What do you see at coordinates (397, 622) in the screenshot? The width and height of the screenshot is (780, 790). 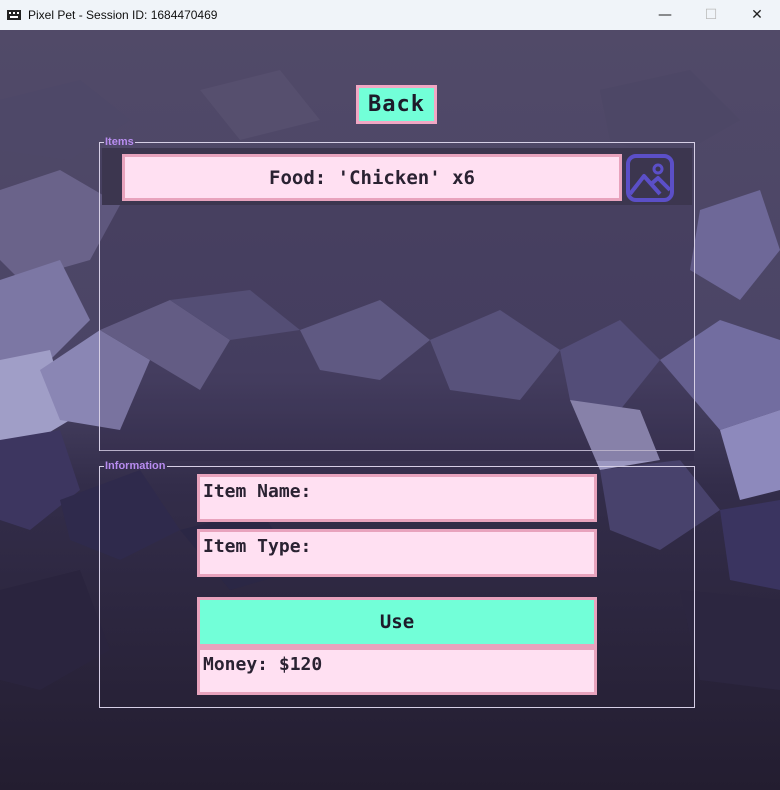 I see `use-button: Use` at bounding box center [397, 622].